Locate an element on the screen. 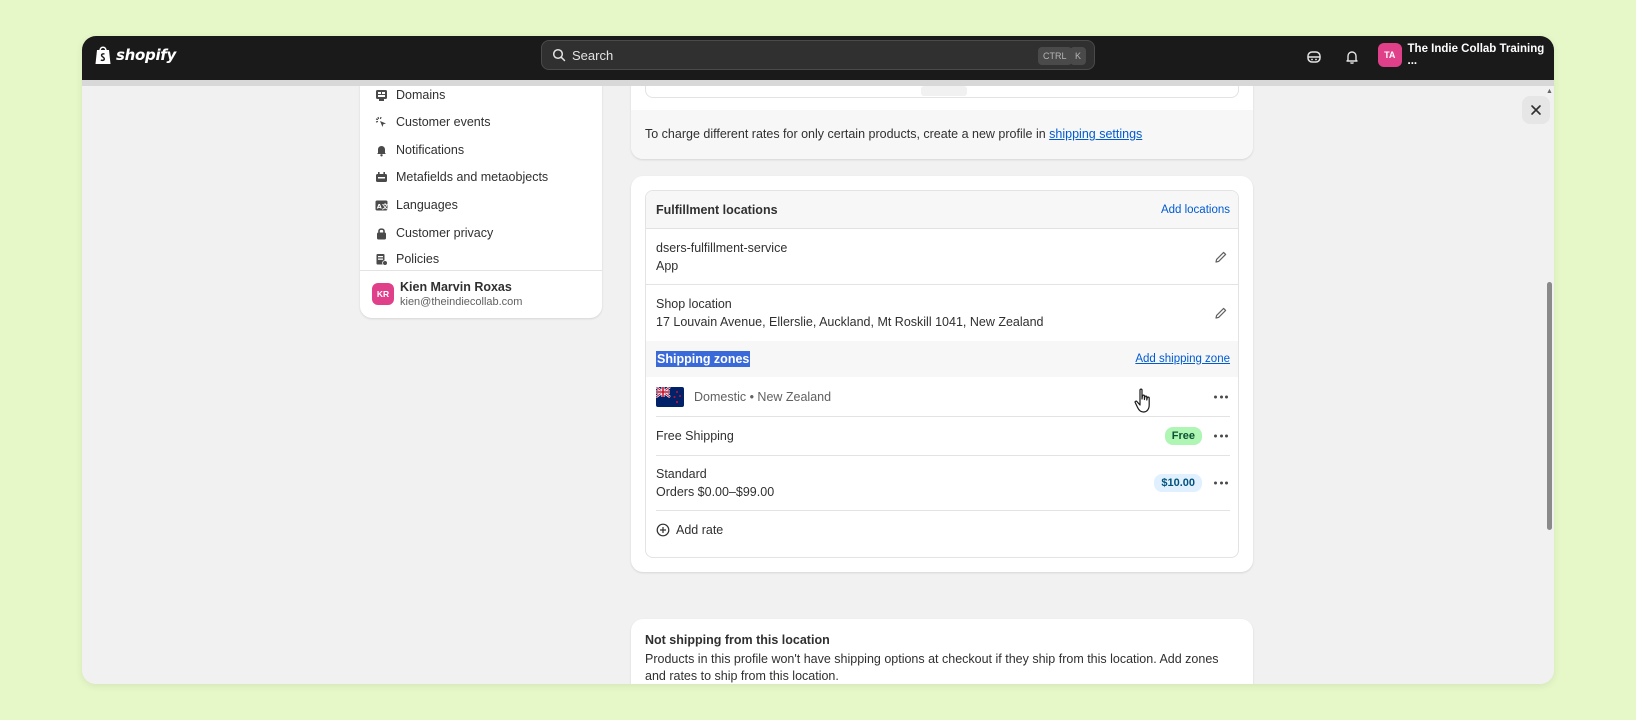 The width and height of the screenshot is (1636, 720). search-icon is located at coordinates (559, 55).